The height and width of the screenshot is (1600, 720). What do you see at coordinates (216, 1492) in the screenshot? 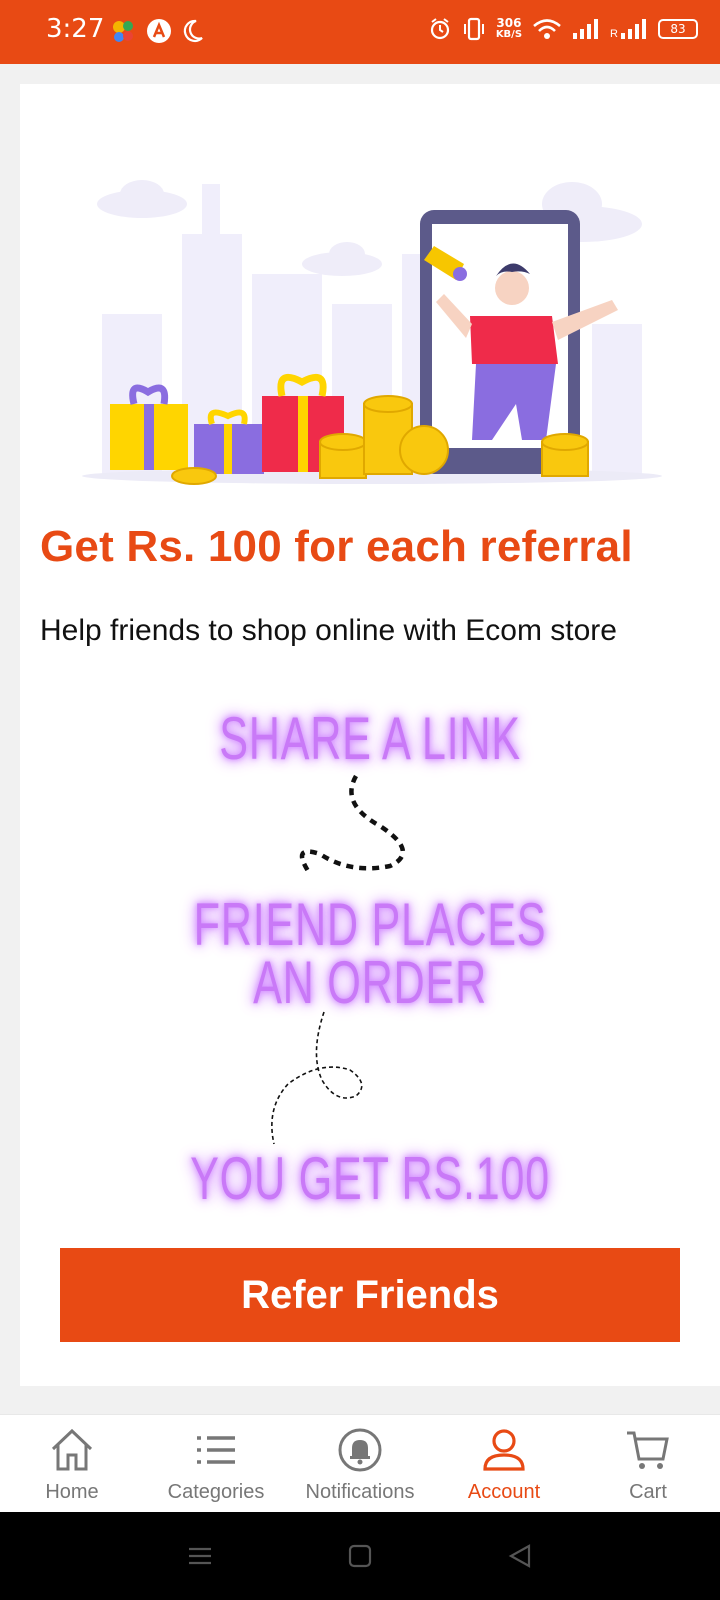
I see `nav-categories-label: Categories` at bounding box center [216, 1492].